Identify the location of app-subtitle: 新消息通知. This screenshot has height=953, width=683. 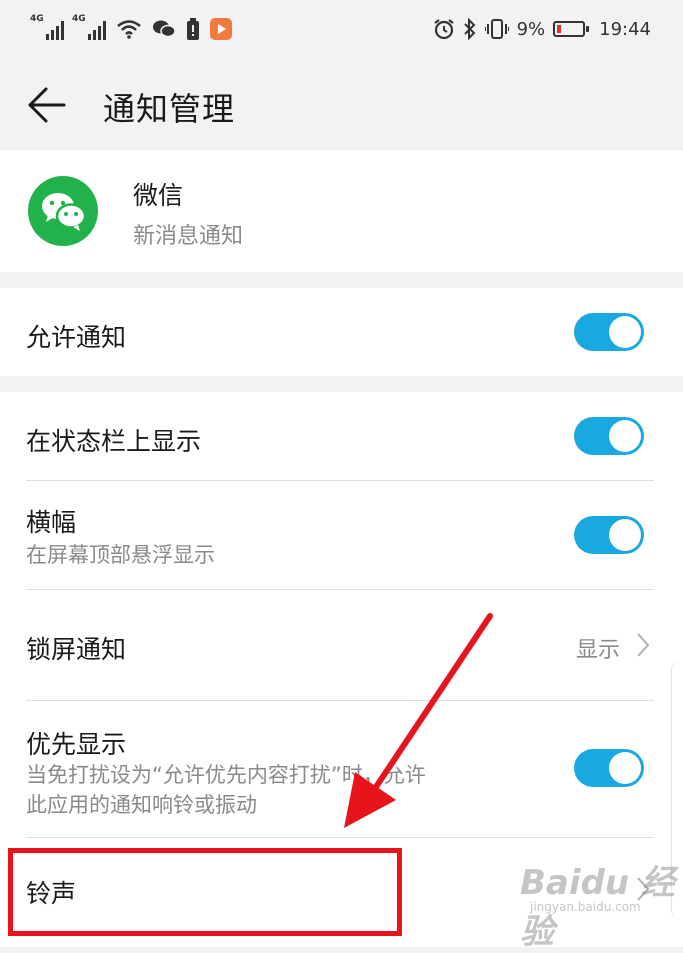
(188, 236).